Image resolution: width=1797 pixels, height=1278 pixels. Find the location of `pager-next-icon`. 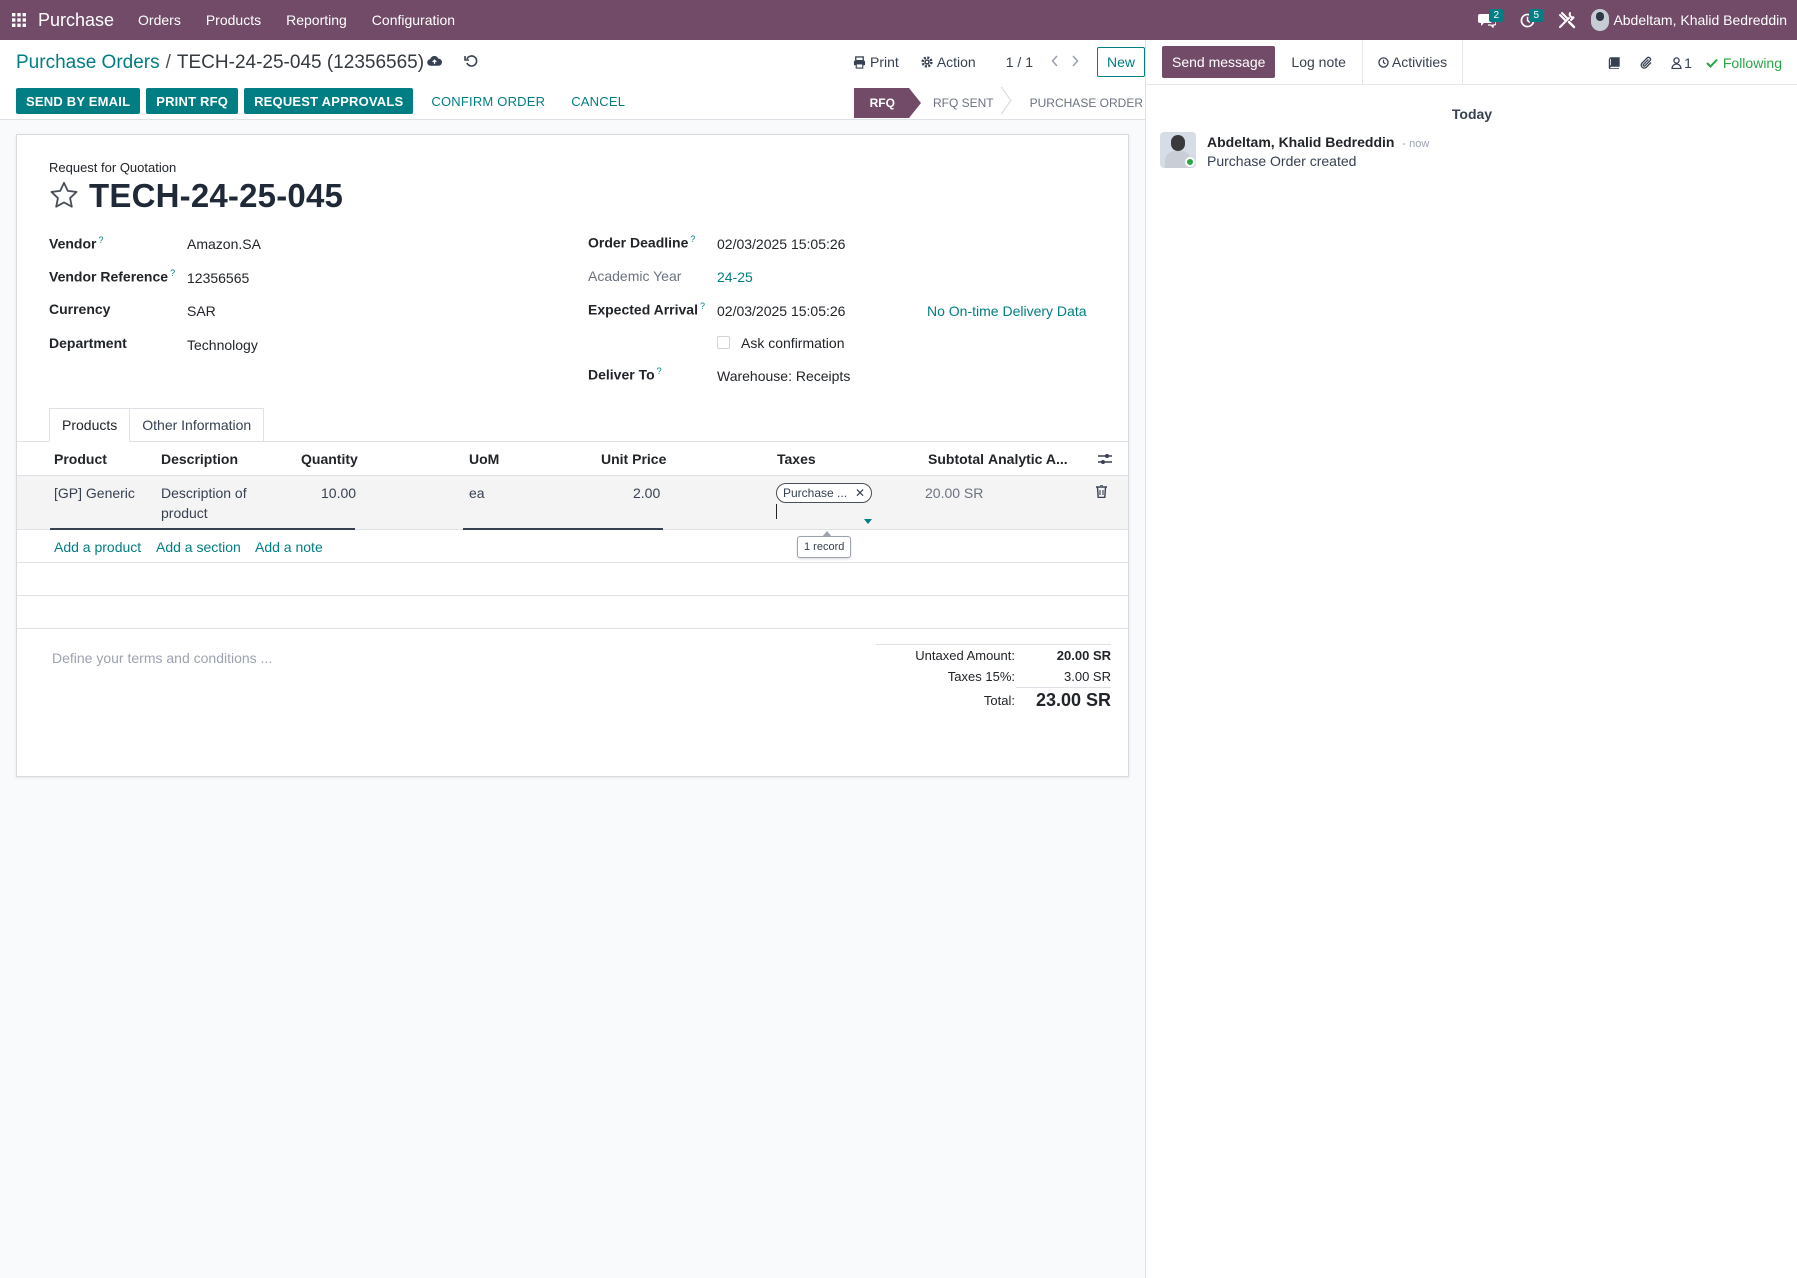

pager-next-icon is located at coordinates (1075, 62).